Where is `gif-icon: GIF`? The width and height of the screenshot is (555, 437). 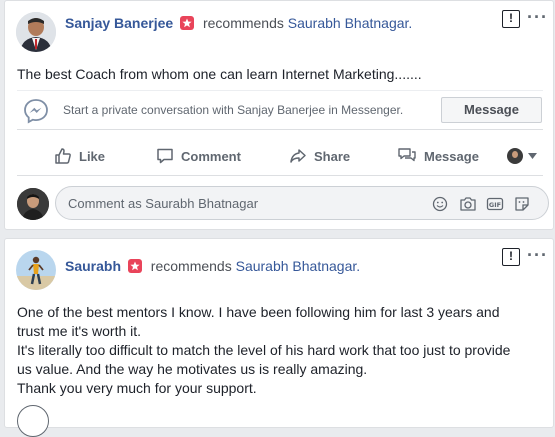 gif-icon: GIF is located at coordinates (495, 206).